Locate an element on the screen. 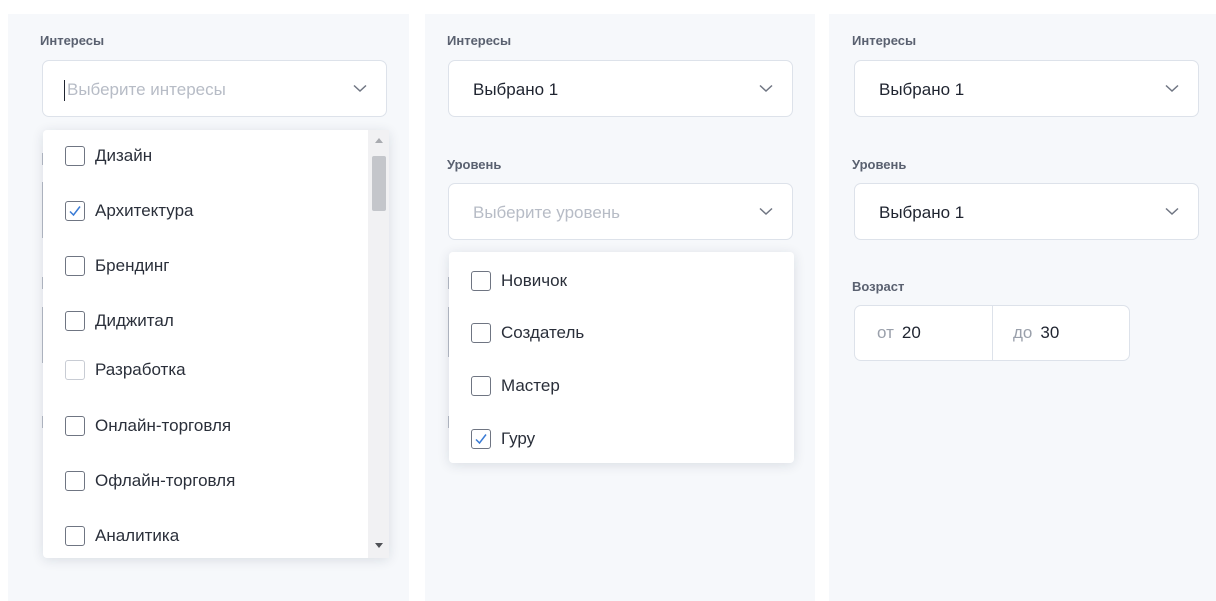 This screenshot has height=601, width=1216. dropdown-scrollbar is located at coordinates (378, 344).